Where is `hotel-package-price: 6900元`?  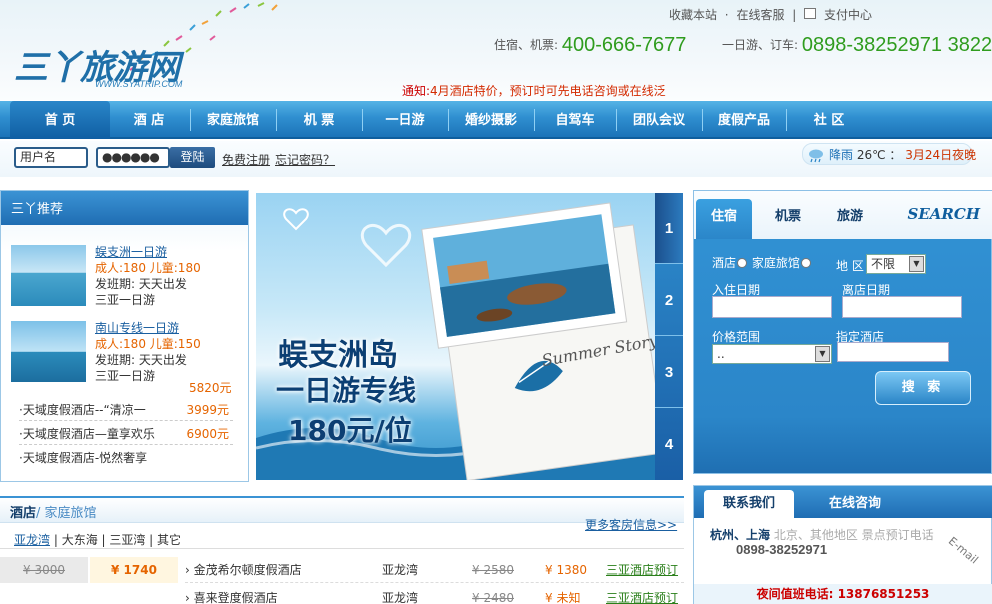
hotel-package-price: 6900元 is located at coordinates (207, 434).